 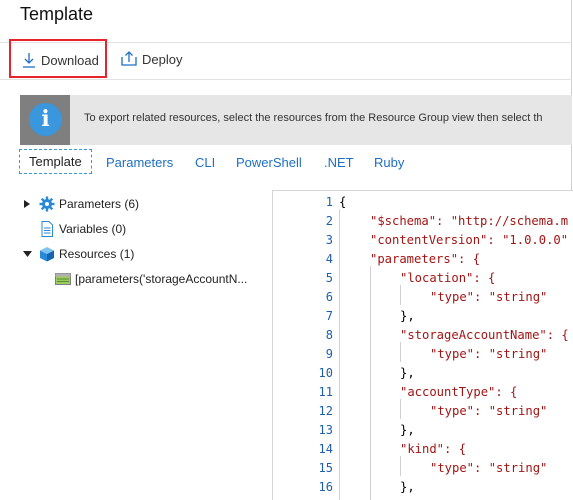 I want to click on info-icon: i, so click(x=45, y=119).